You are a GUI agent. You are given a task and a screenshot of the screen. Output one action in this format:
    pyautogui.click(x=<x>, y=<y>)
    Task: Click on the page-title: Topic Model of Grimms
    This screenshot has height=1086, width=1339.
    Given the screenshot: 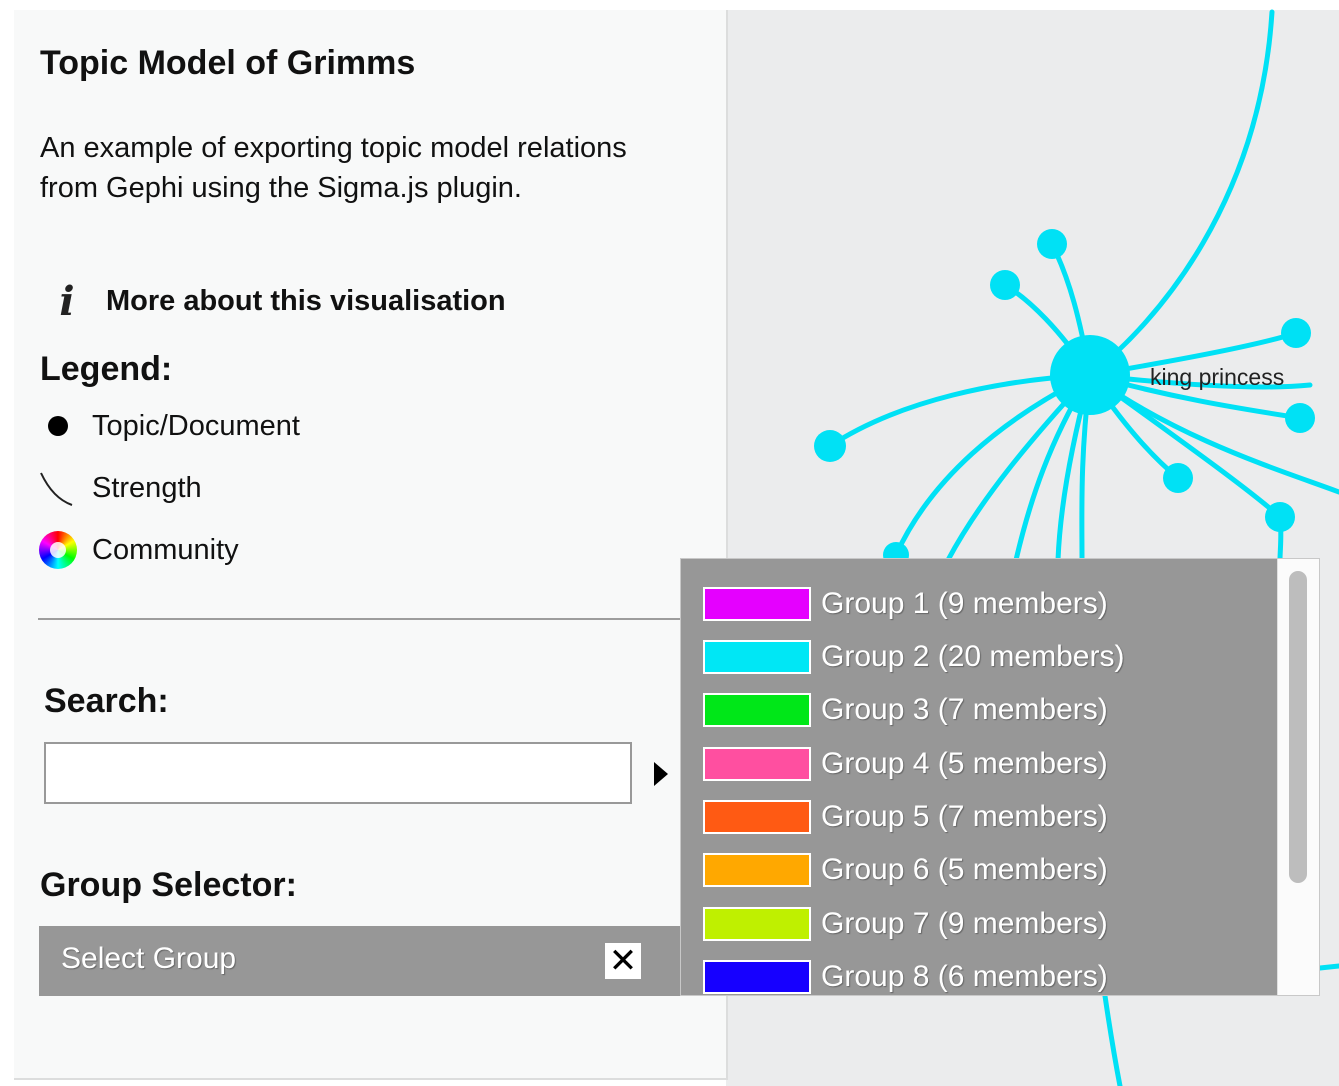 What is the action you would take?
    pyautogui.click(x=228, y=63)
    